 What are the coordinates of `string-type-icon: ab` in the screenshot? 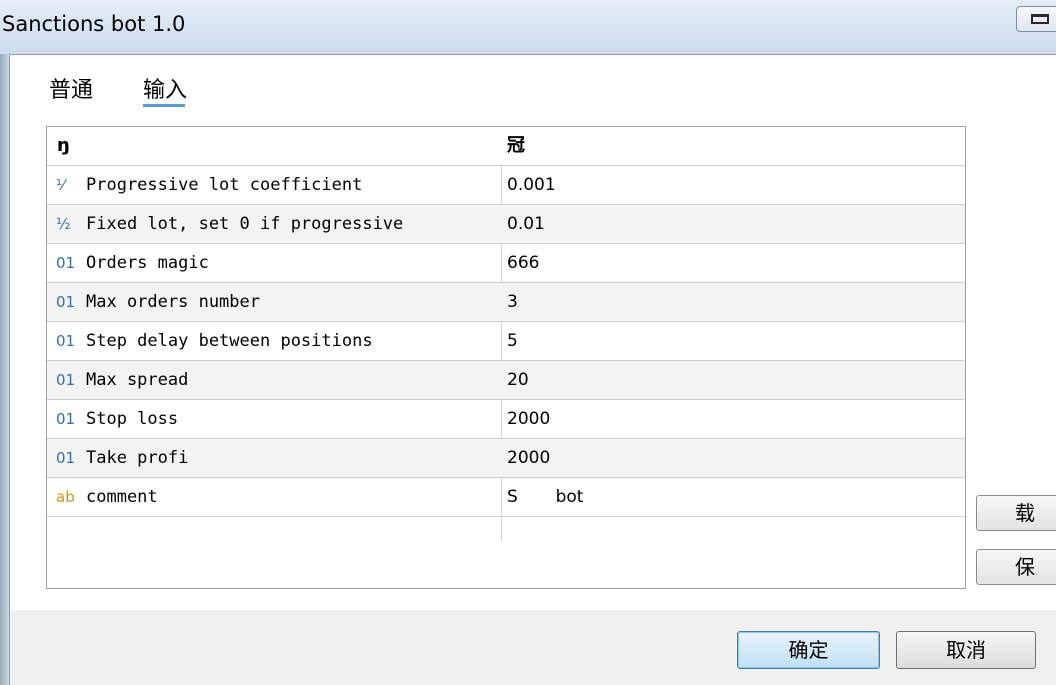 It's located at (65, 497).